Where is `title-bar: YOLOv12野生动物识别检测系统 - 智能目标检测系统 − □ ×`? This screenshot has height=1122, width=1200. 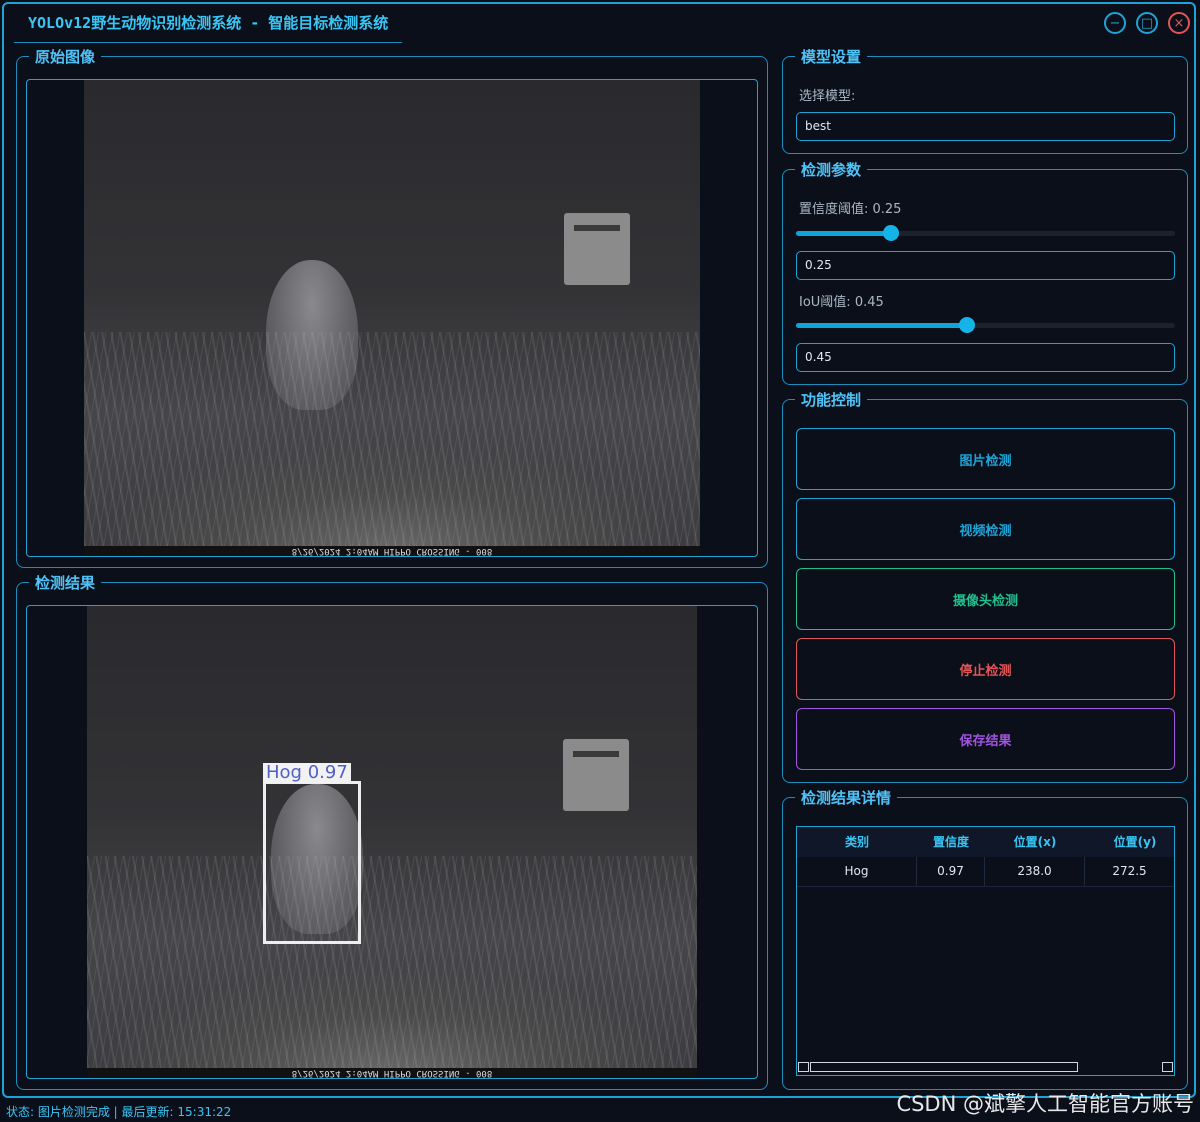
title-bar: YOLOv12野生动物识别检测系统 - 智能目标检测系统 − □ × is located at coordinates (599, 23).